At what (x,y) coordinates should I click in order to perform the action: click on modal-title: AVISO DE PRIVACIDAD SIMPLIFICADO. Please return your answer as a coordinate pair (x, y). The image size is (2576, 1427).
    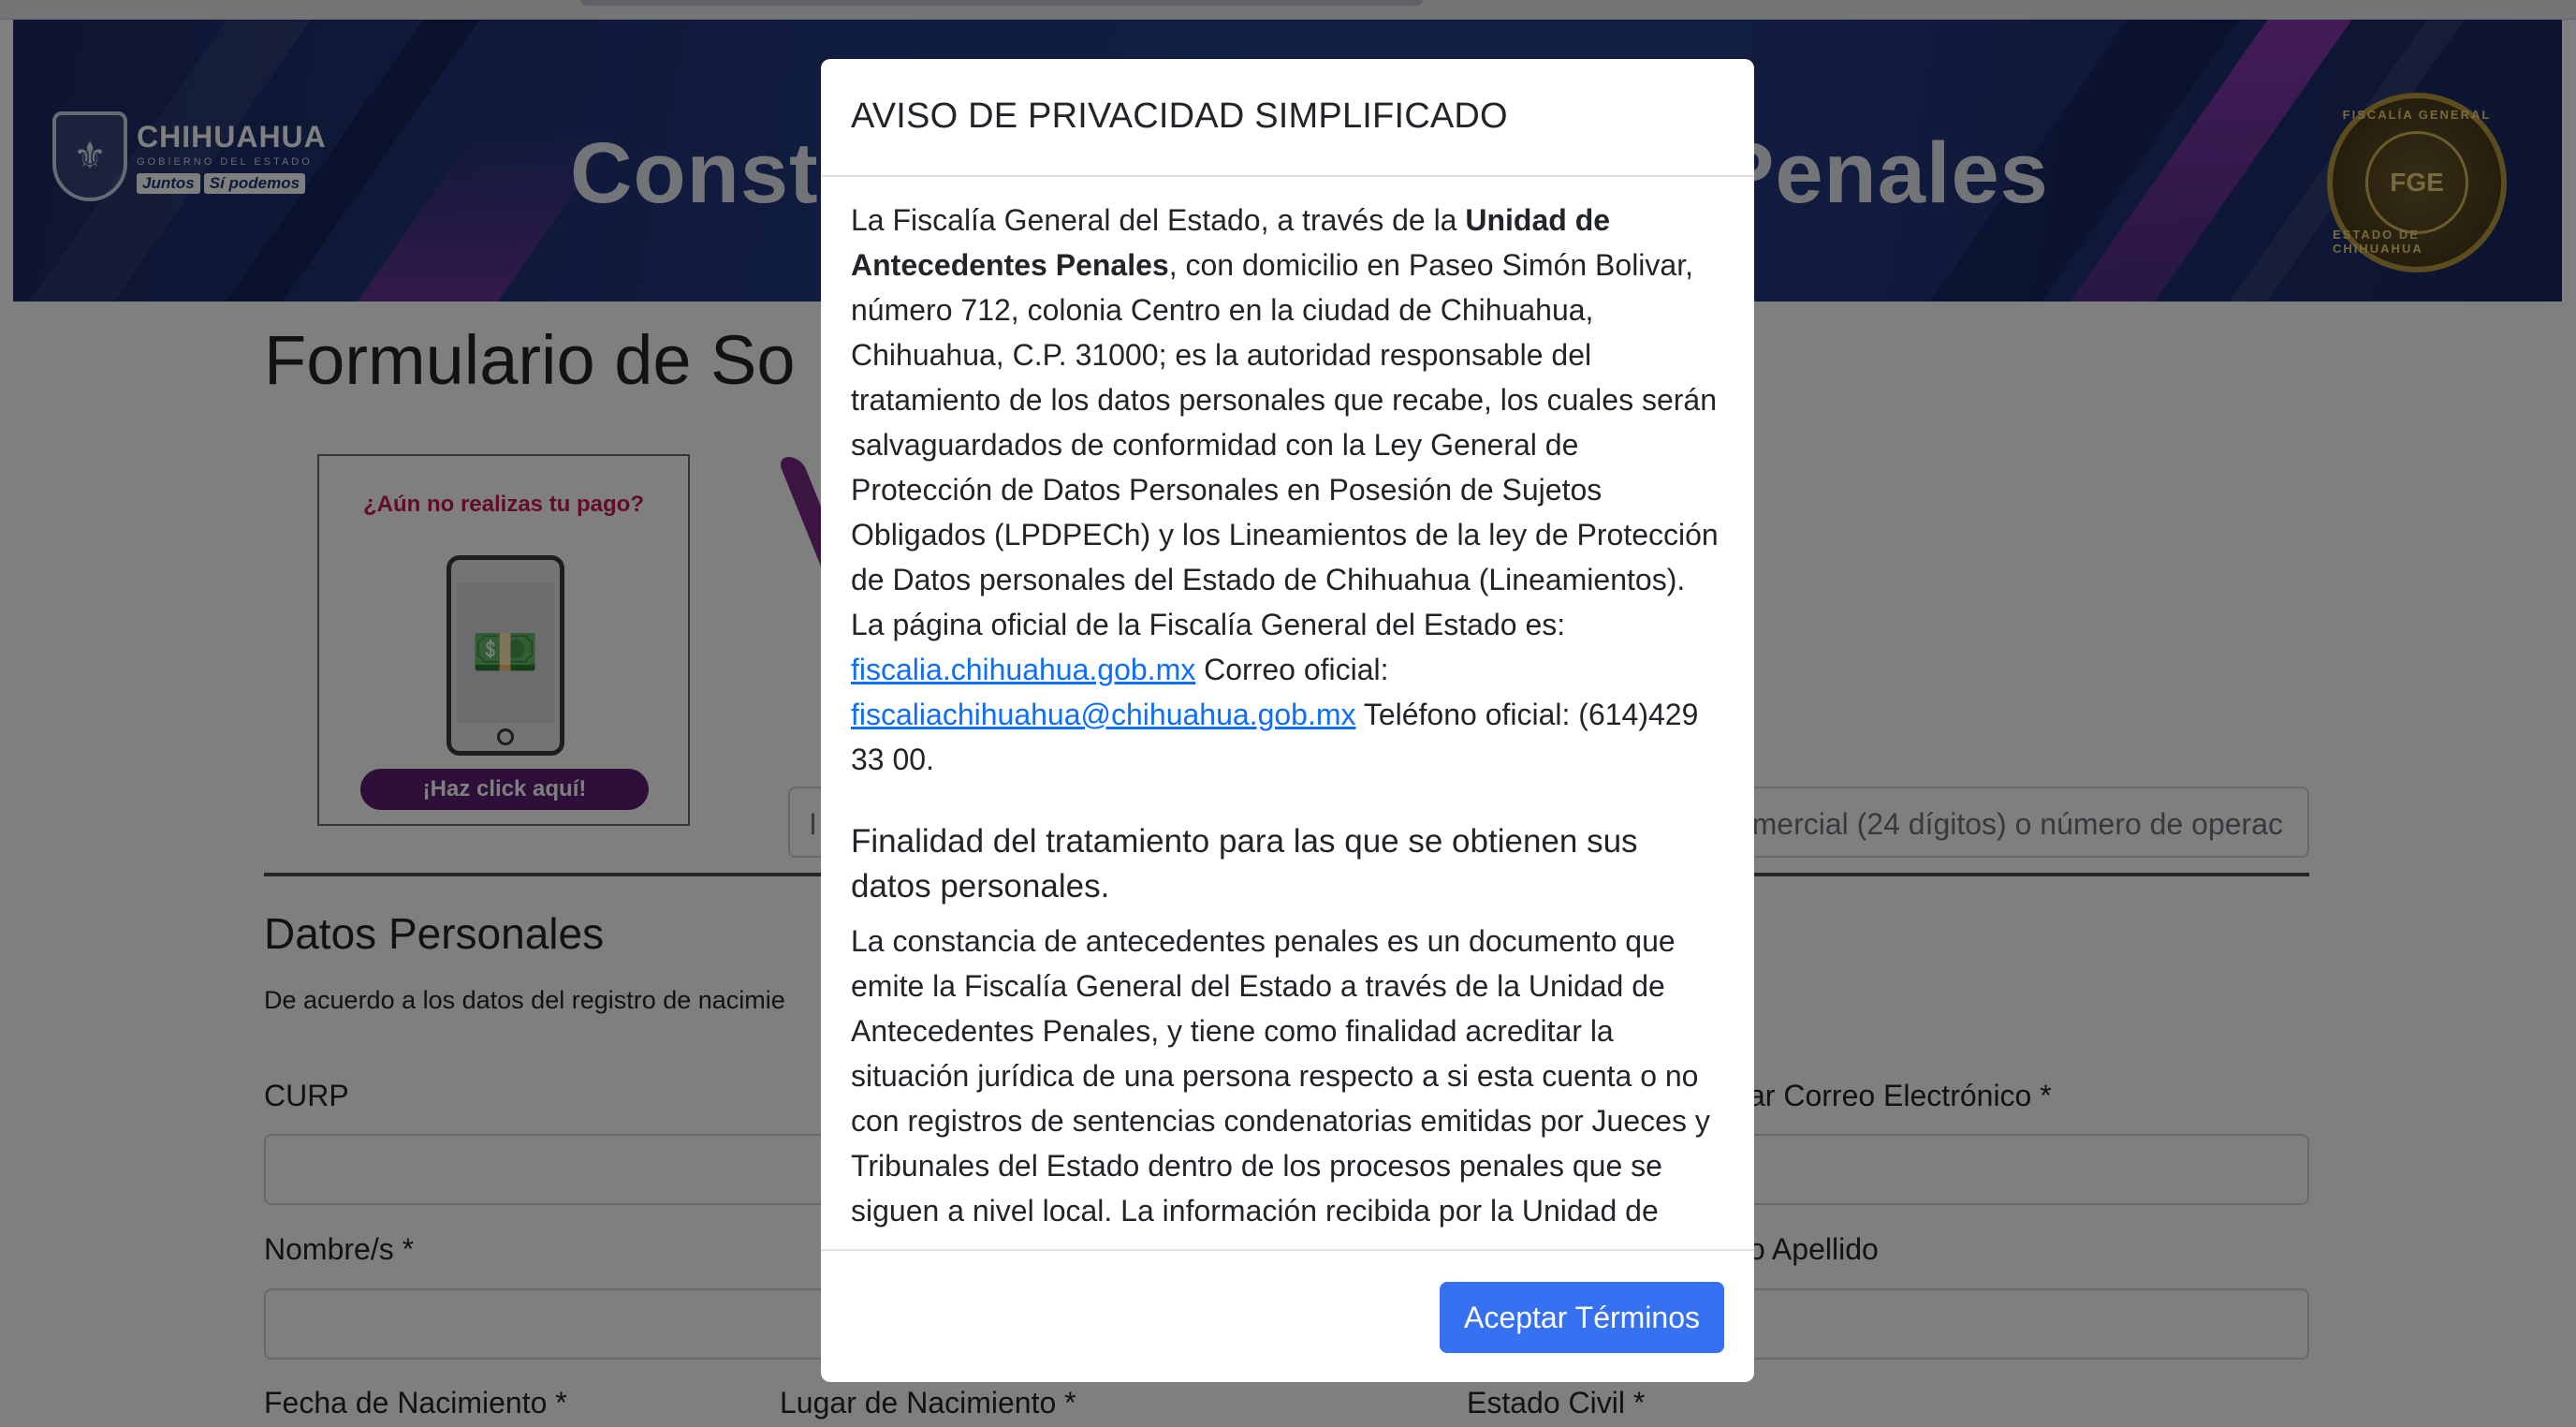
    Looking at the image, I should click on (1179, 116).